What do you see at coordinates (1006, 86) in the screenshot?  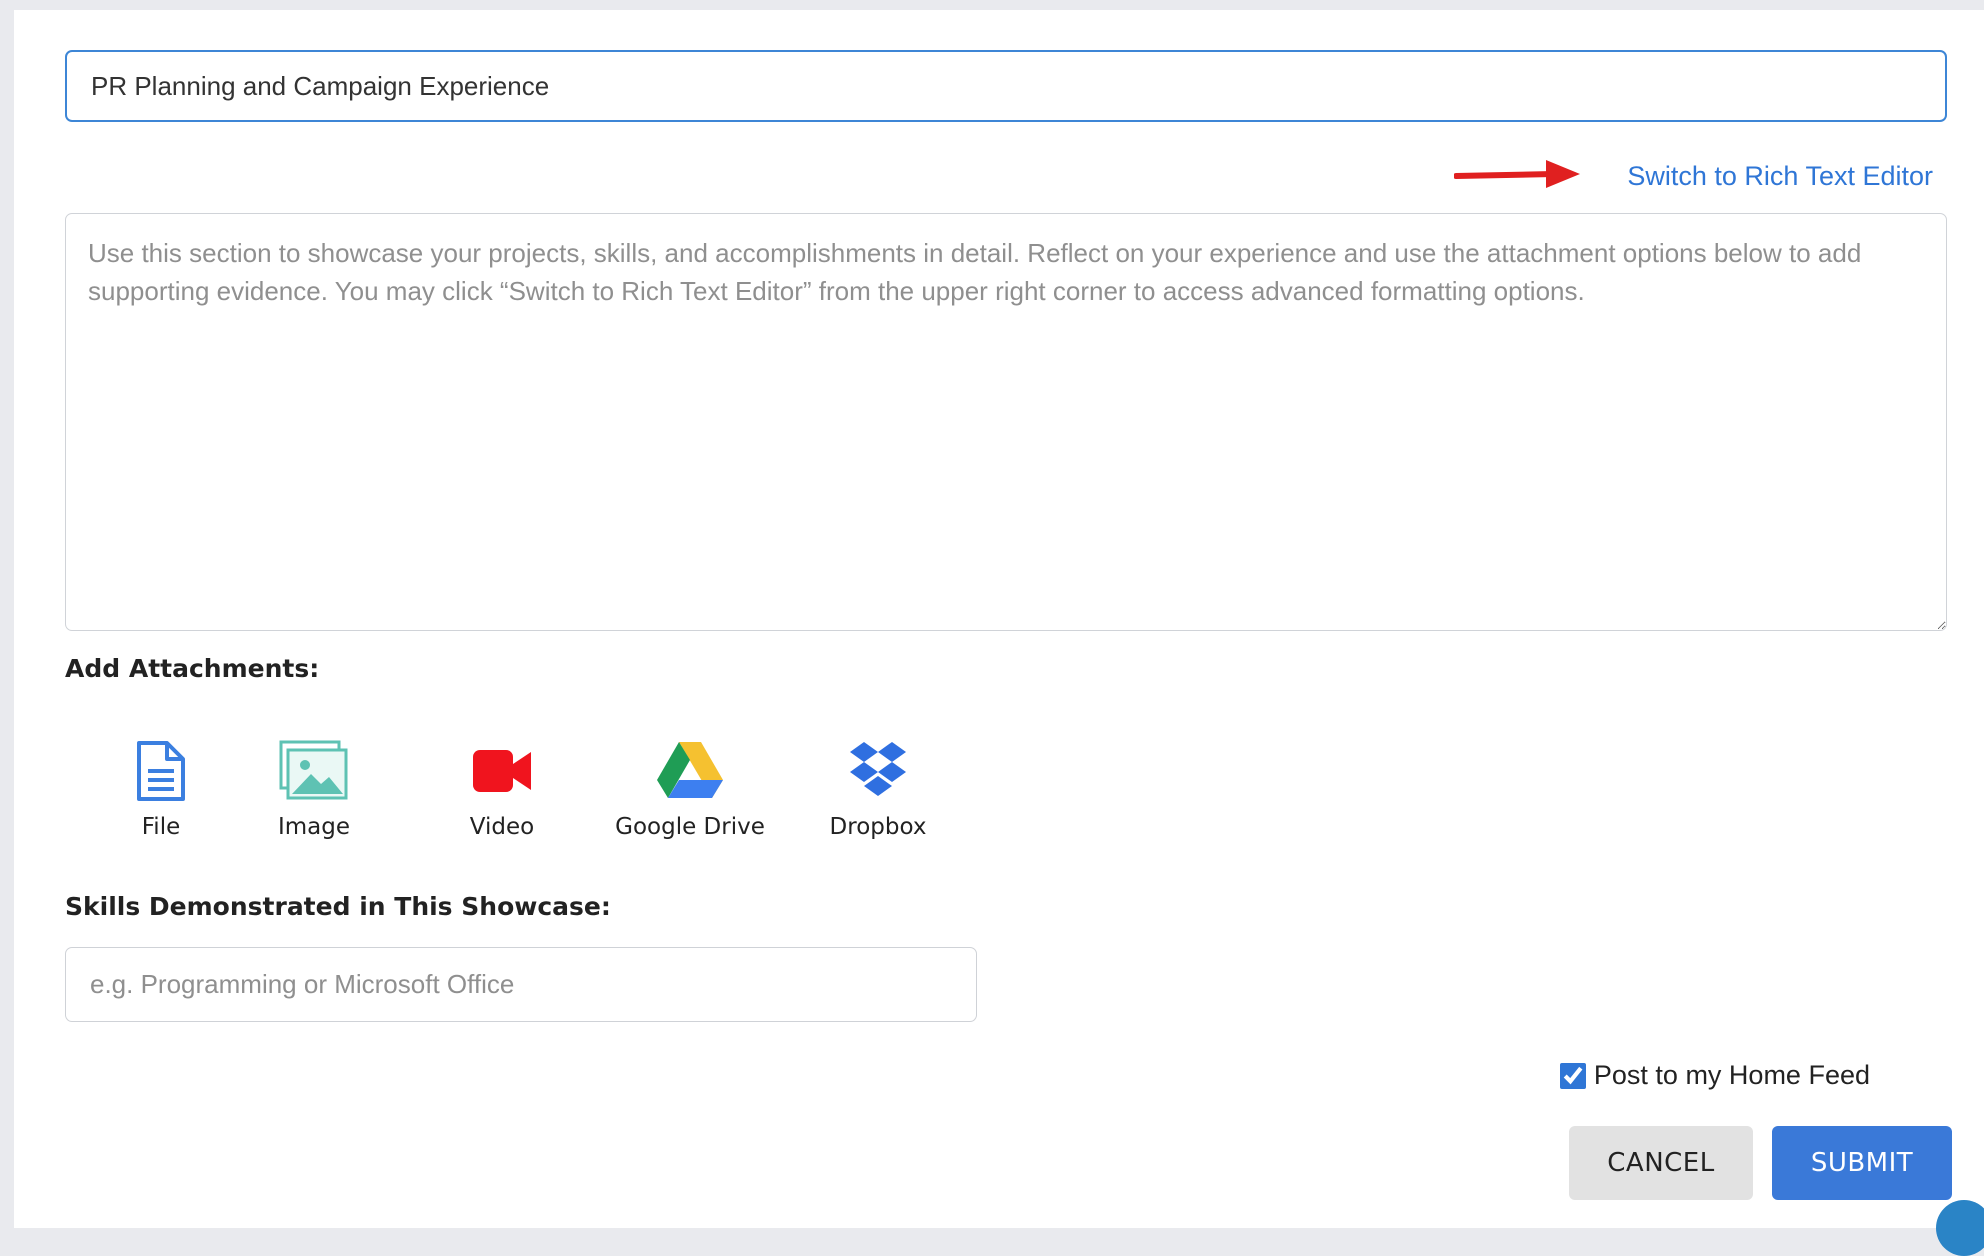 I see `showcase-title-input` at bounding box center [1006, 86].